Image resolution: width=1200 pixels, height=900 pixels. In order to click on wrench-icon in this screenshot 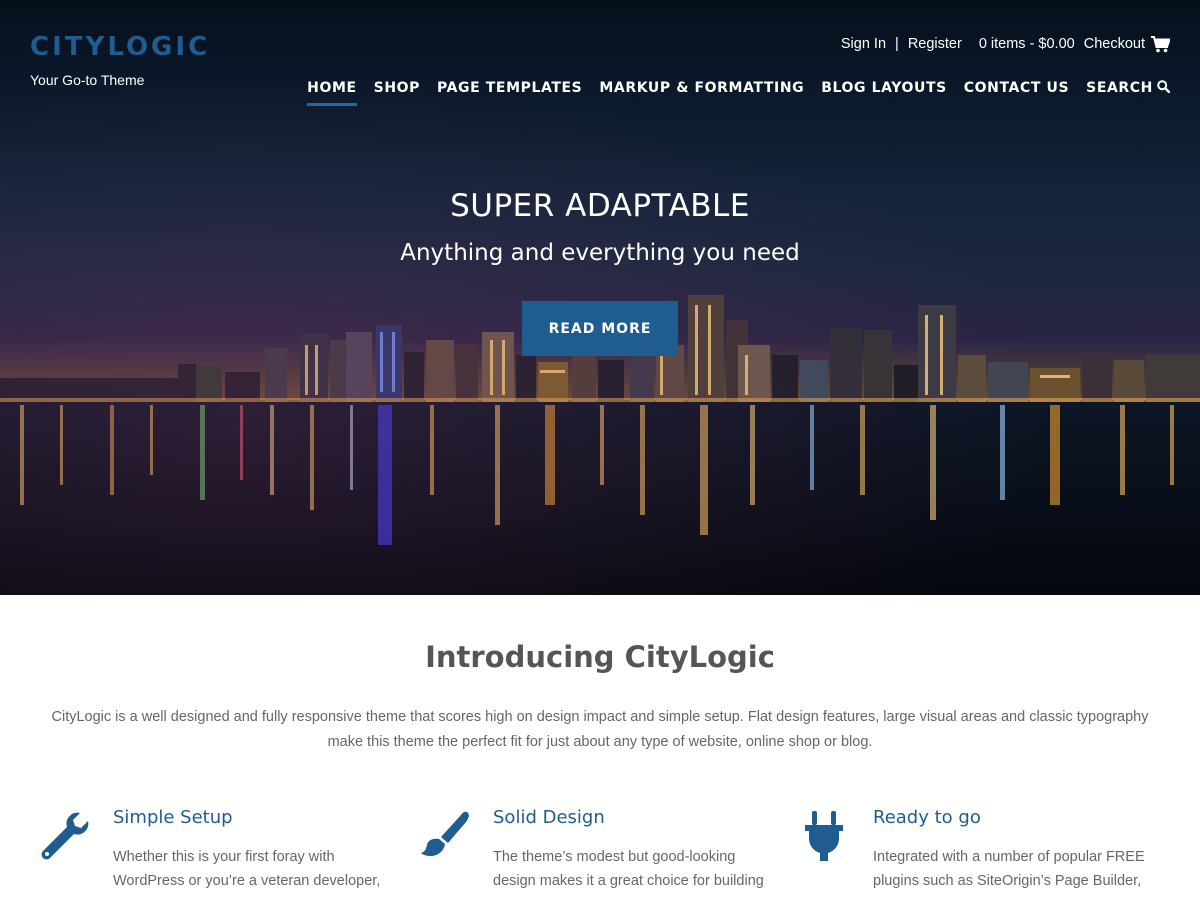, I will do `click(66, 835)`.